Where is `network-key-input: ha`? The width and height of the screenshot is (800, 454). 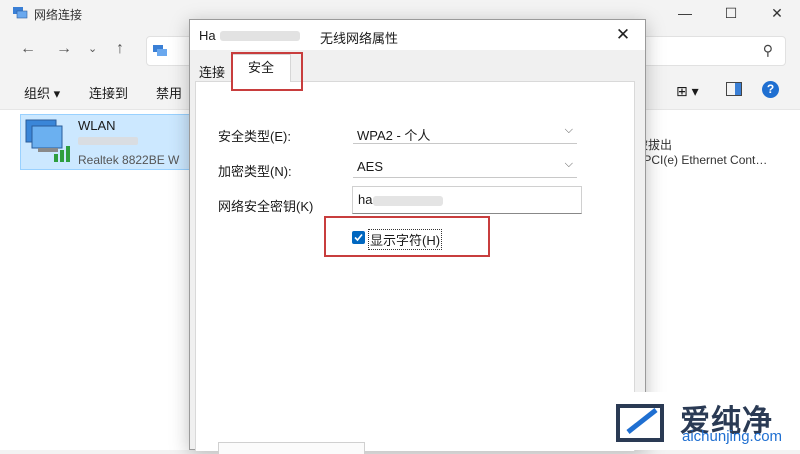
network-key-input: ha is located at coordinates (467, 200).